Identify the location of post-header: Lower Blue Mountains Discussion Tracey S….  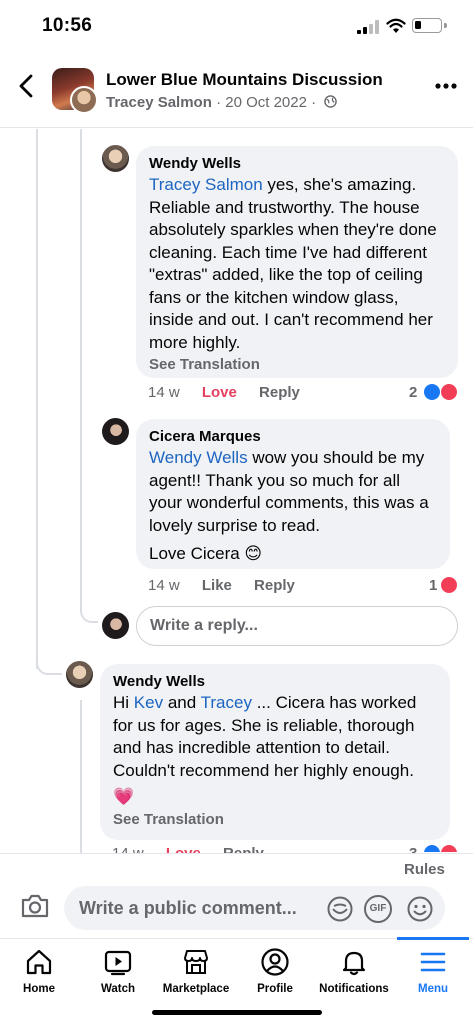
(236, 92).